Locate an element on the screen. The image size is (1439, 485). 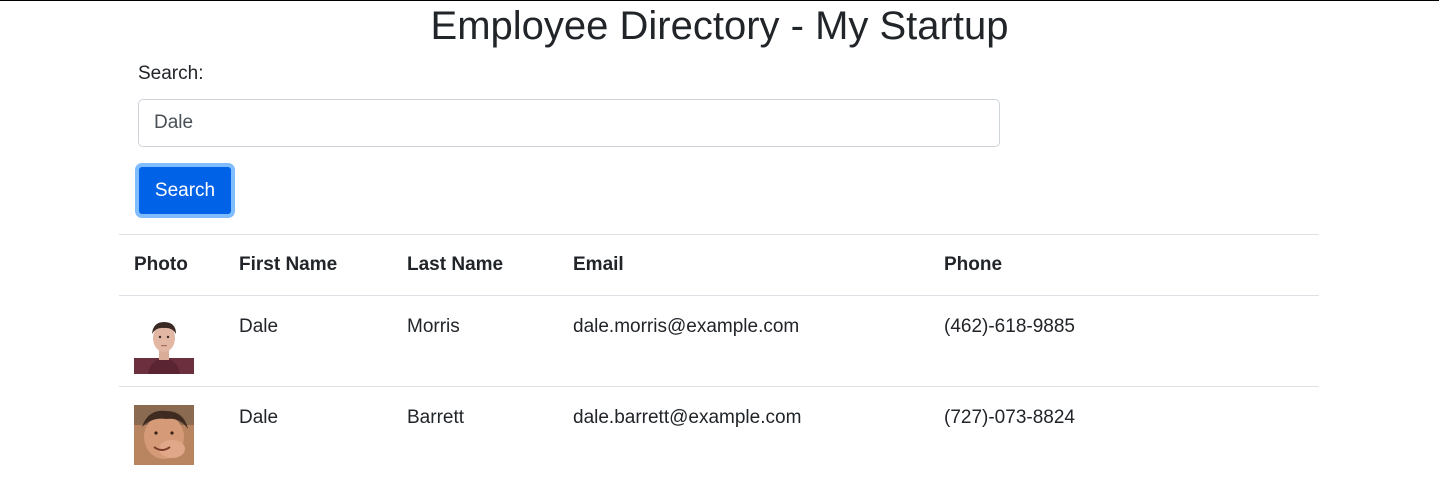
header-first-name: First Name is located at coordinates (308, 265).